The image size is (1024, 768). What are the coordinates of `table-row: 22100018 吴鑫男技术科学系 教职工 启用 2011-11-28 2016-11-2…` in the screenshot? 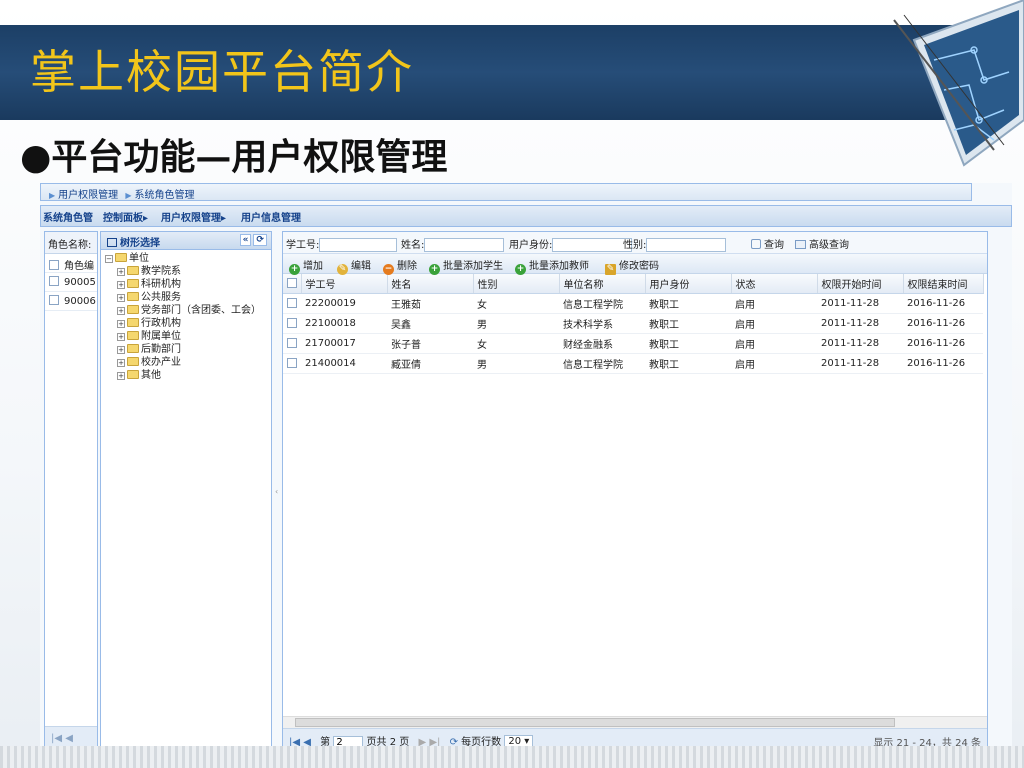 It's located at (633, 323).